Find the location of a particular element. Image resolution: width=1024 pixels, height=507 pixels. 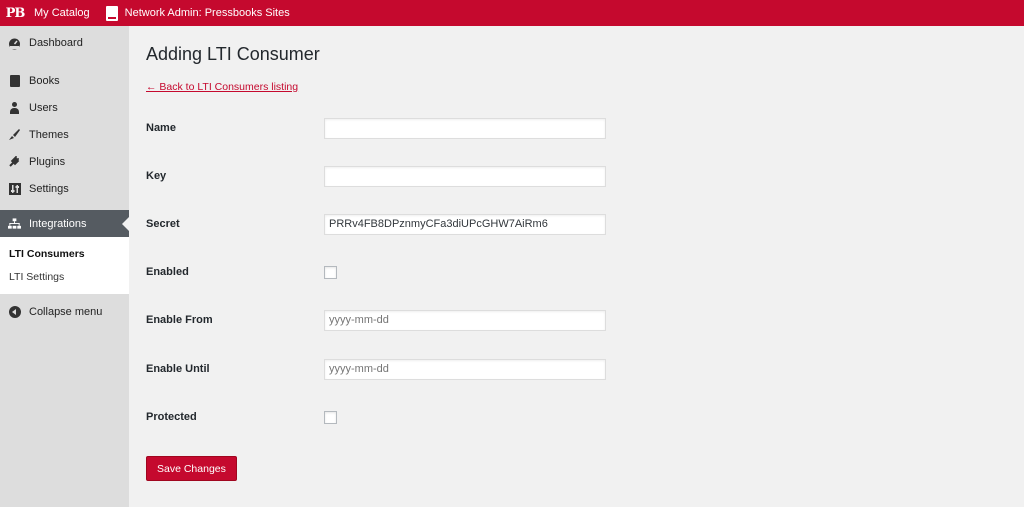

enable-until-row: Enable Until is located at coordinates (576, 369).